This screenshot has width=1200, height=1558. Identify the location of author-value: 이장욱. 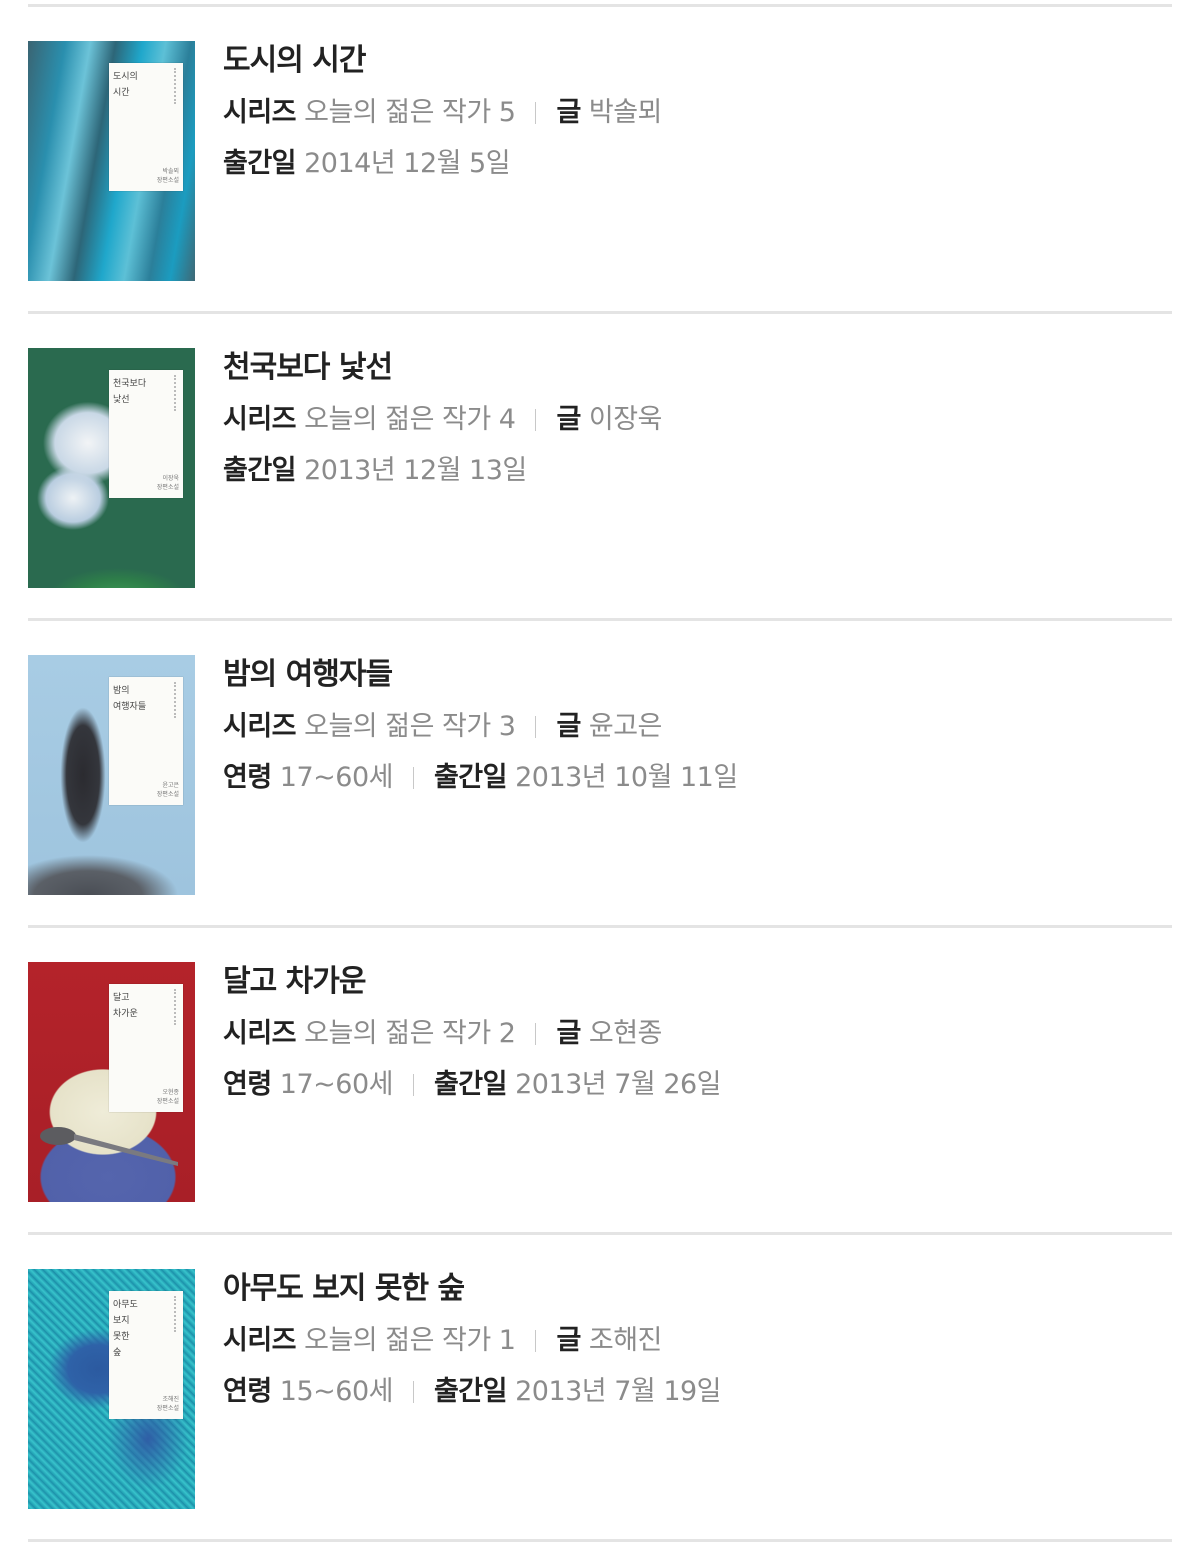
(625, 419).